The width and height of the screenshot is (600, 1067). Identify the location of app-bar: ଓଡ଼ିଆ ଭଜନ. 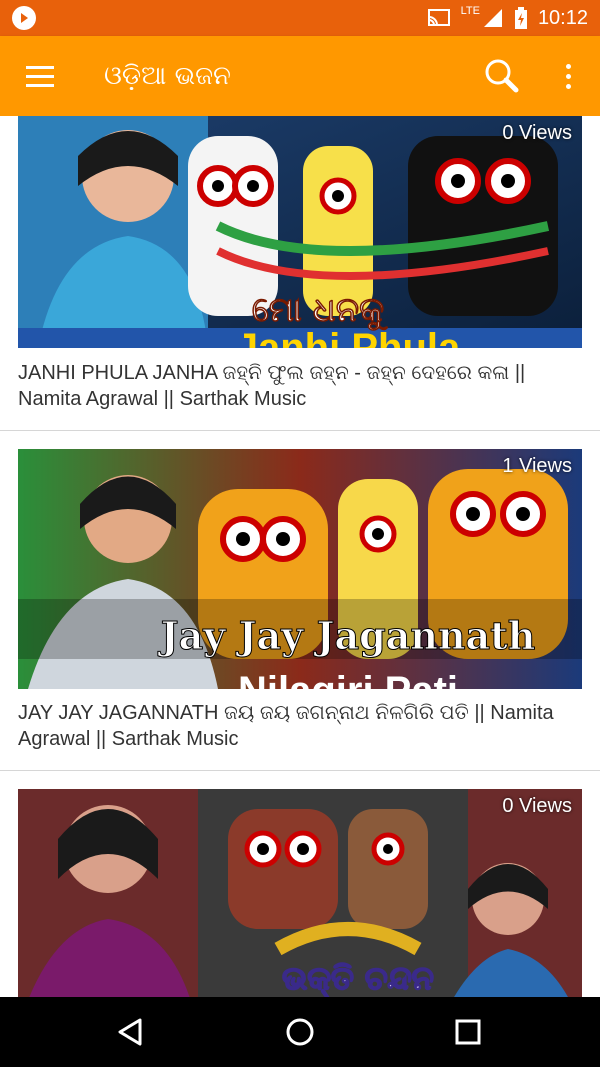
(300, 76).